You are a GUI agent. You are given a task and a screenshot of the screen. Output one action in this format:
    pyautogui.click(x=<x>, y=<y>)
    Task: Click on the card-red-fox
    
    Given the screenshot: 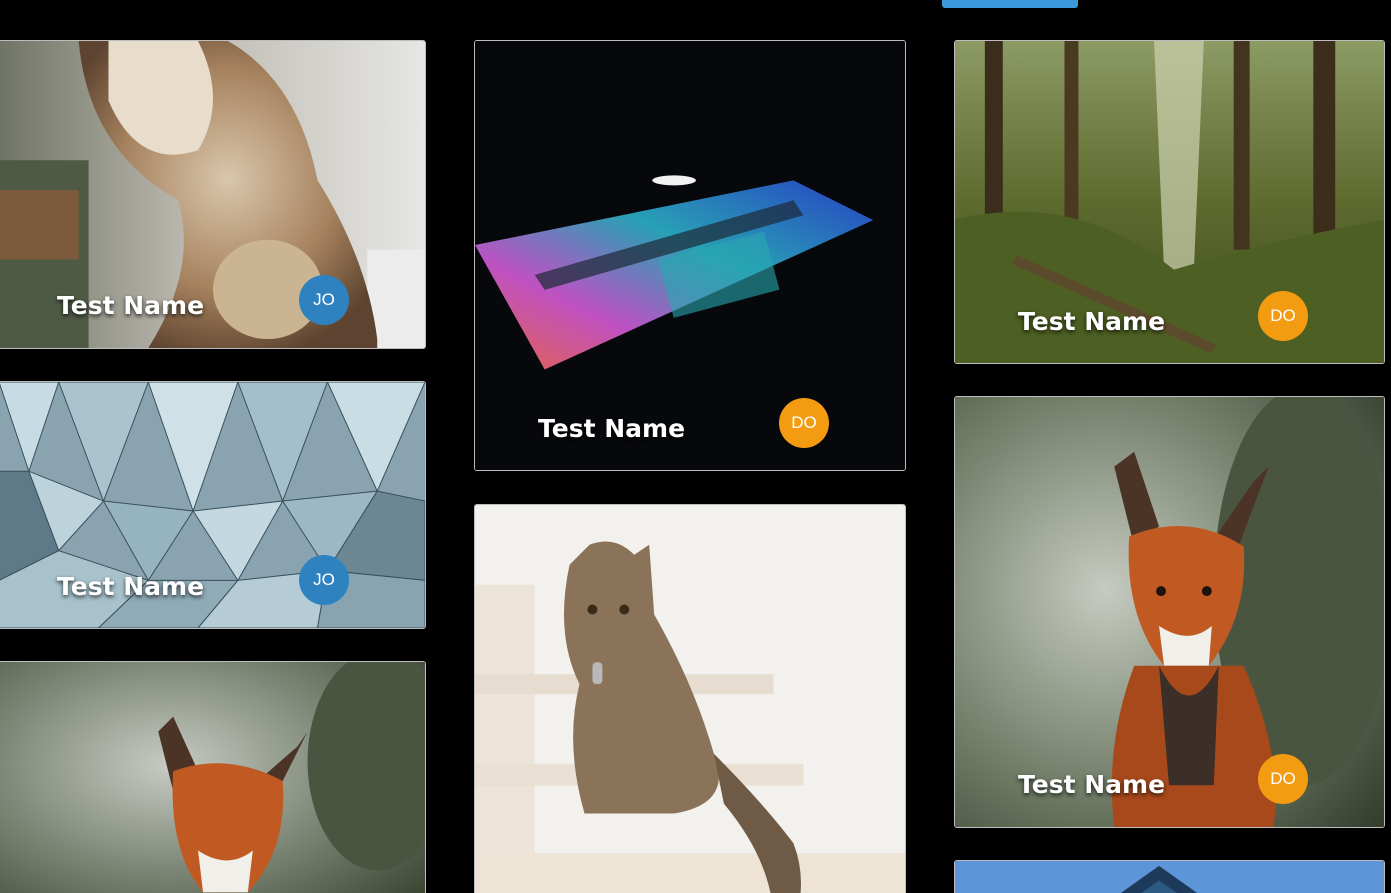 What is the action you would take?
    pyautogui.click(x=213, y=777)
    